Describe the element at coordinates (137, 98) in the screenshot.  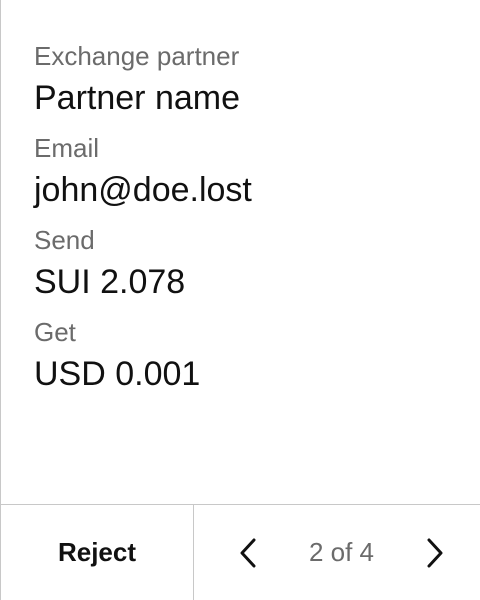
I see `field-value: Partner name` at that location.